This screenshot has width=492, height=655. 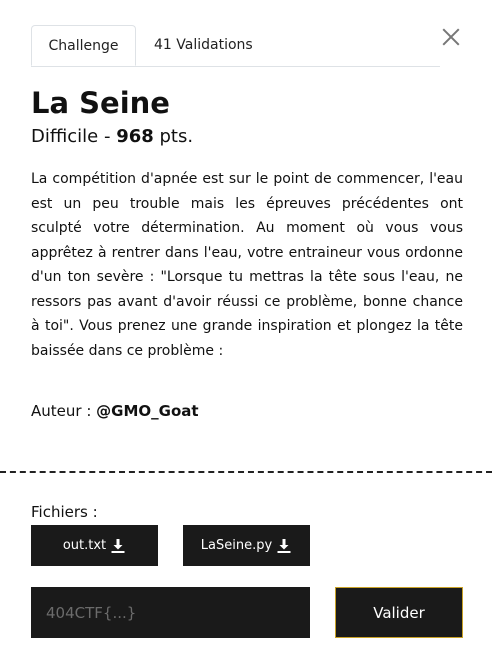 I want to click on file-name: out.txt, so click(x=84, y=545).